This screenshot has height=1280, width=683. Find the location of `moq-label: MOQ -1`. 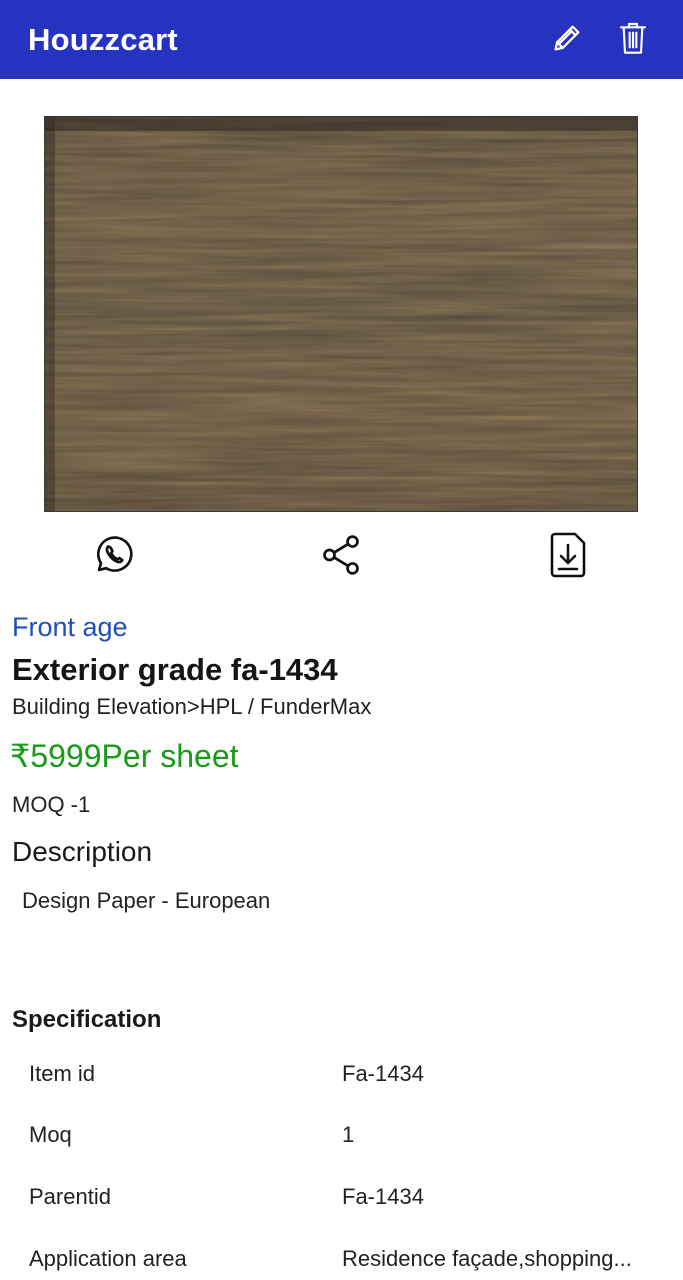

moq-label: MOQ -1 is located at coordinates (51, 804).